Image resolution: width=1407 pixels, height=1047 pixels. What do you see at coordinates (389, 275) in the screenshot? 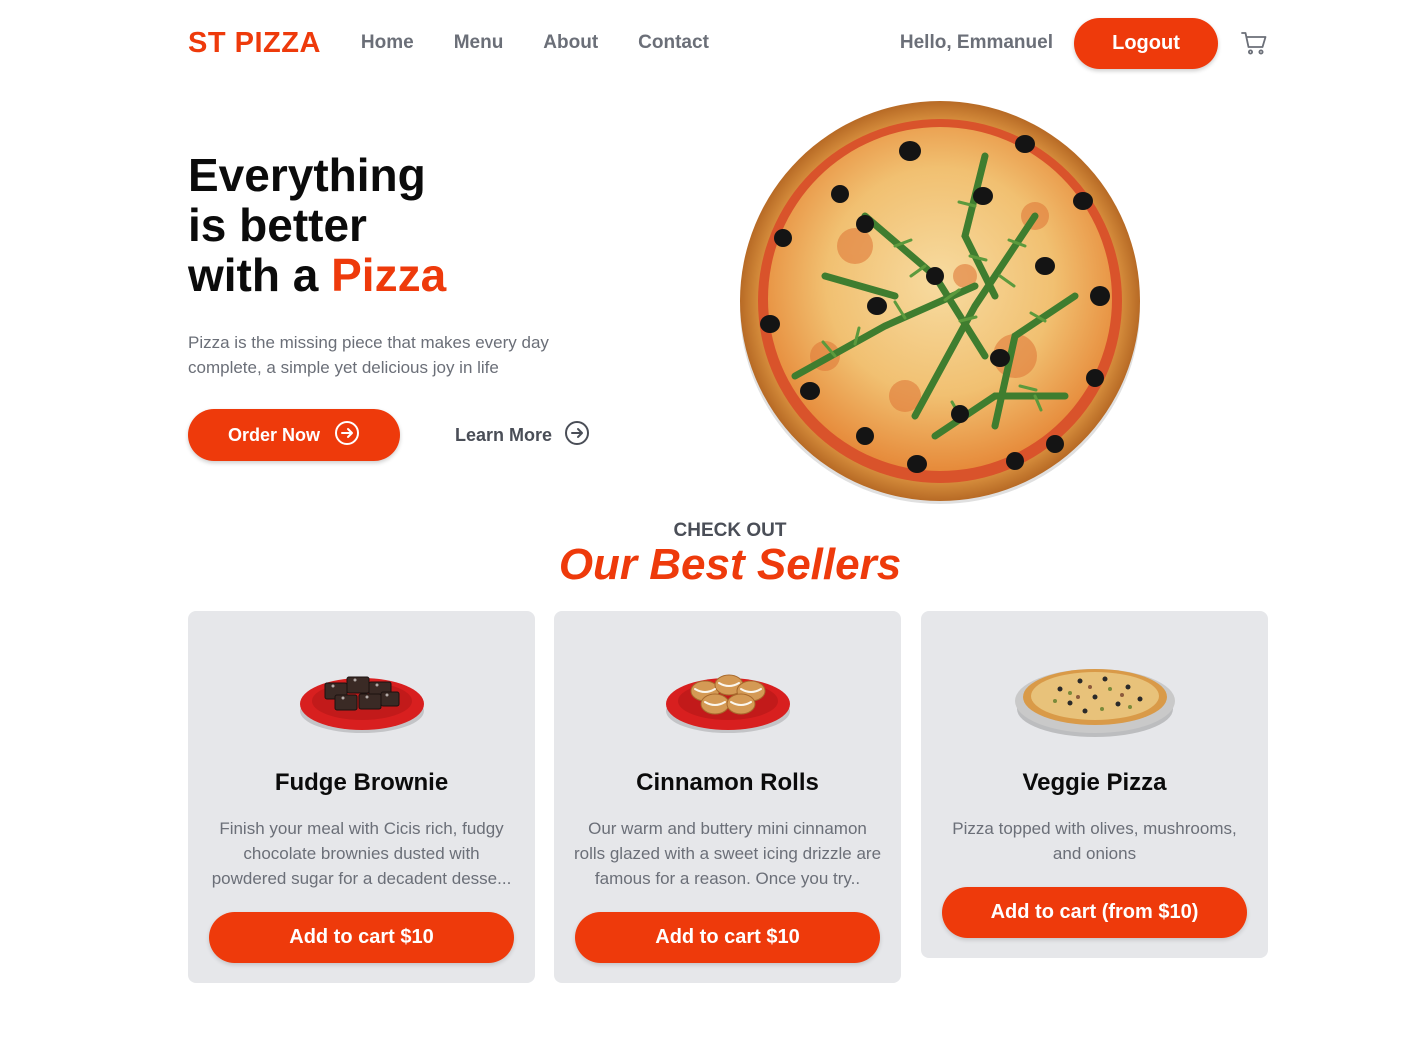
I see `hero-title-accent: Pizza` at bounding box center [389, 275].